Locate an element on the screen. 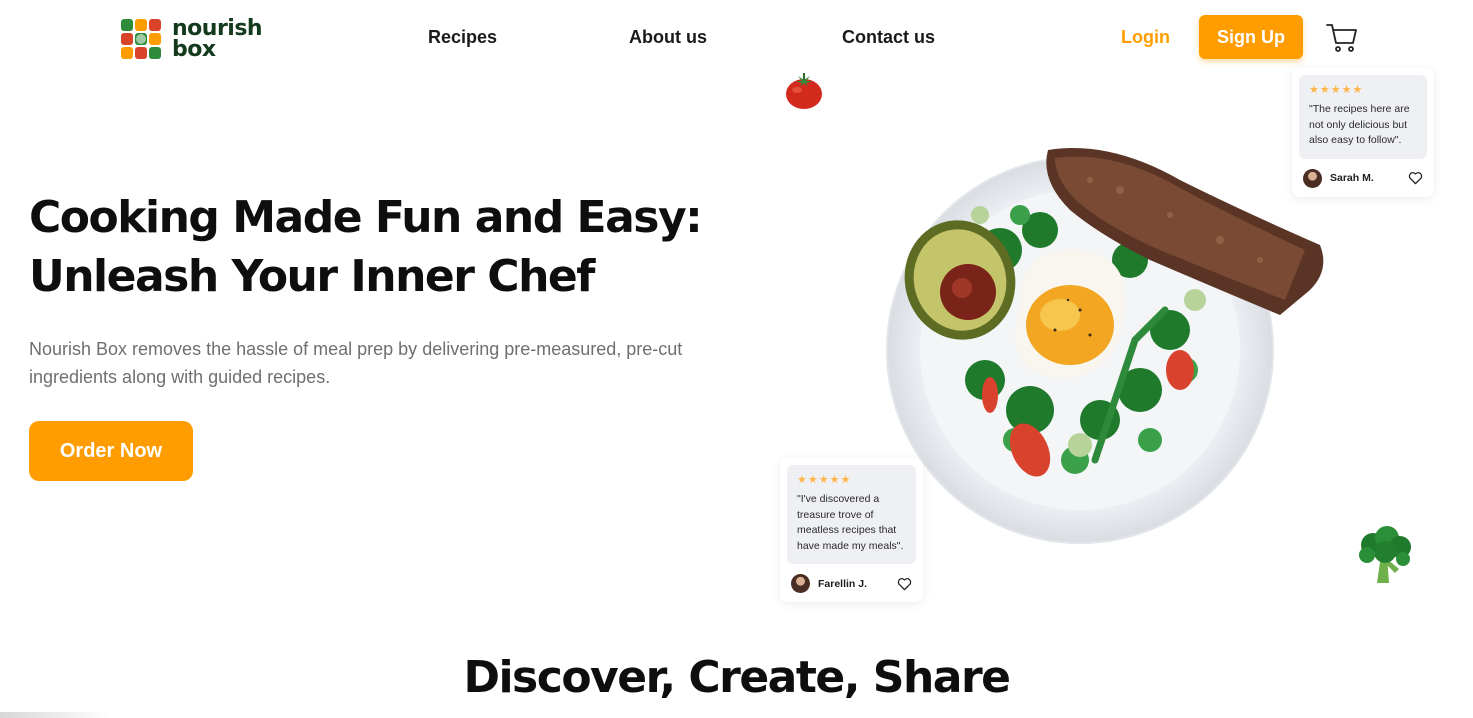 This screenshot has height=718, width=1473. hero-title-line-2: Unleash Your Inner Chef is located at coordinates (312, 276).